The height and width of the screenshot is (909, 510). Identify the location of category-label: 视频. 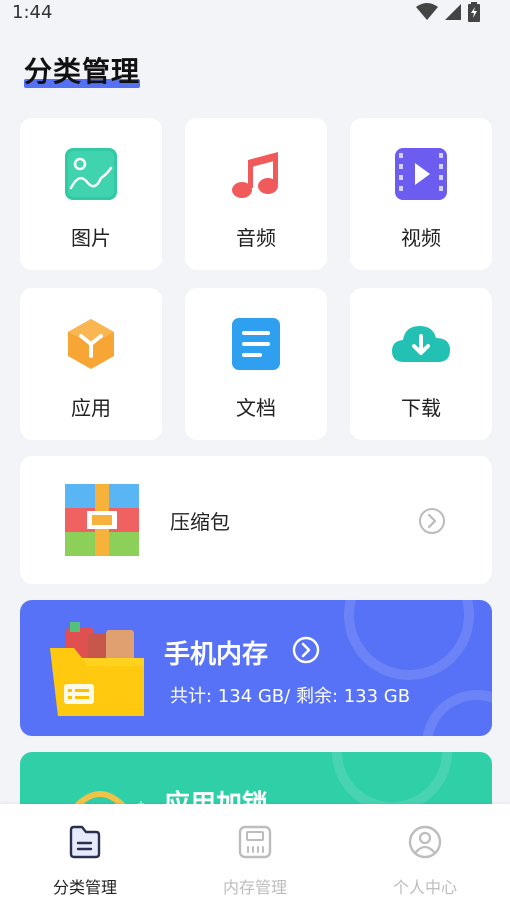
(421, 238).